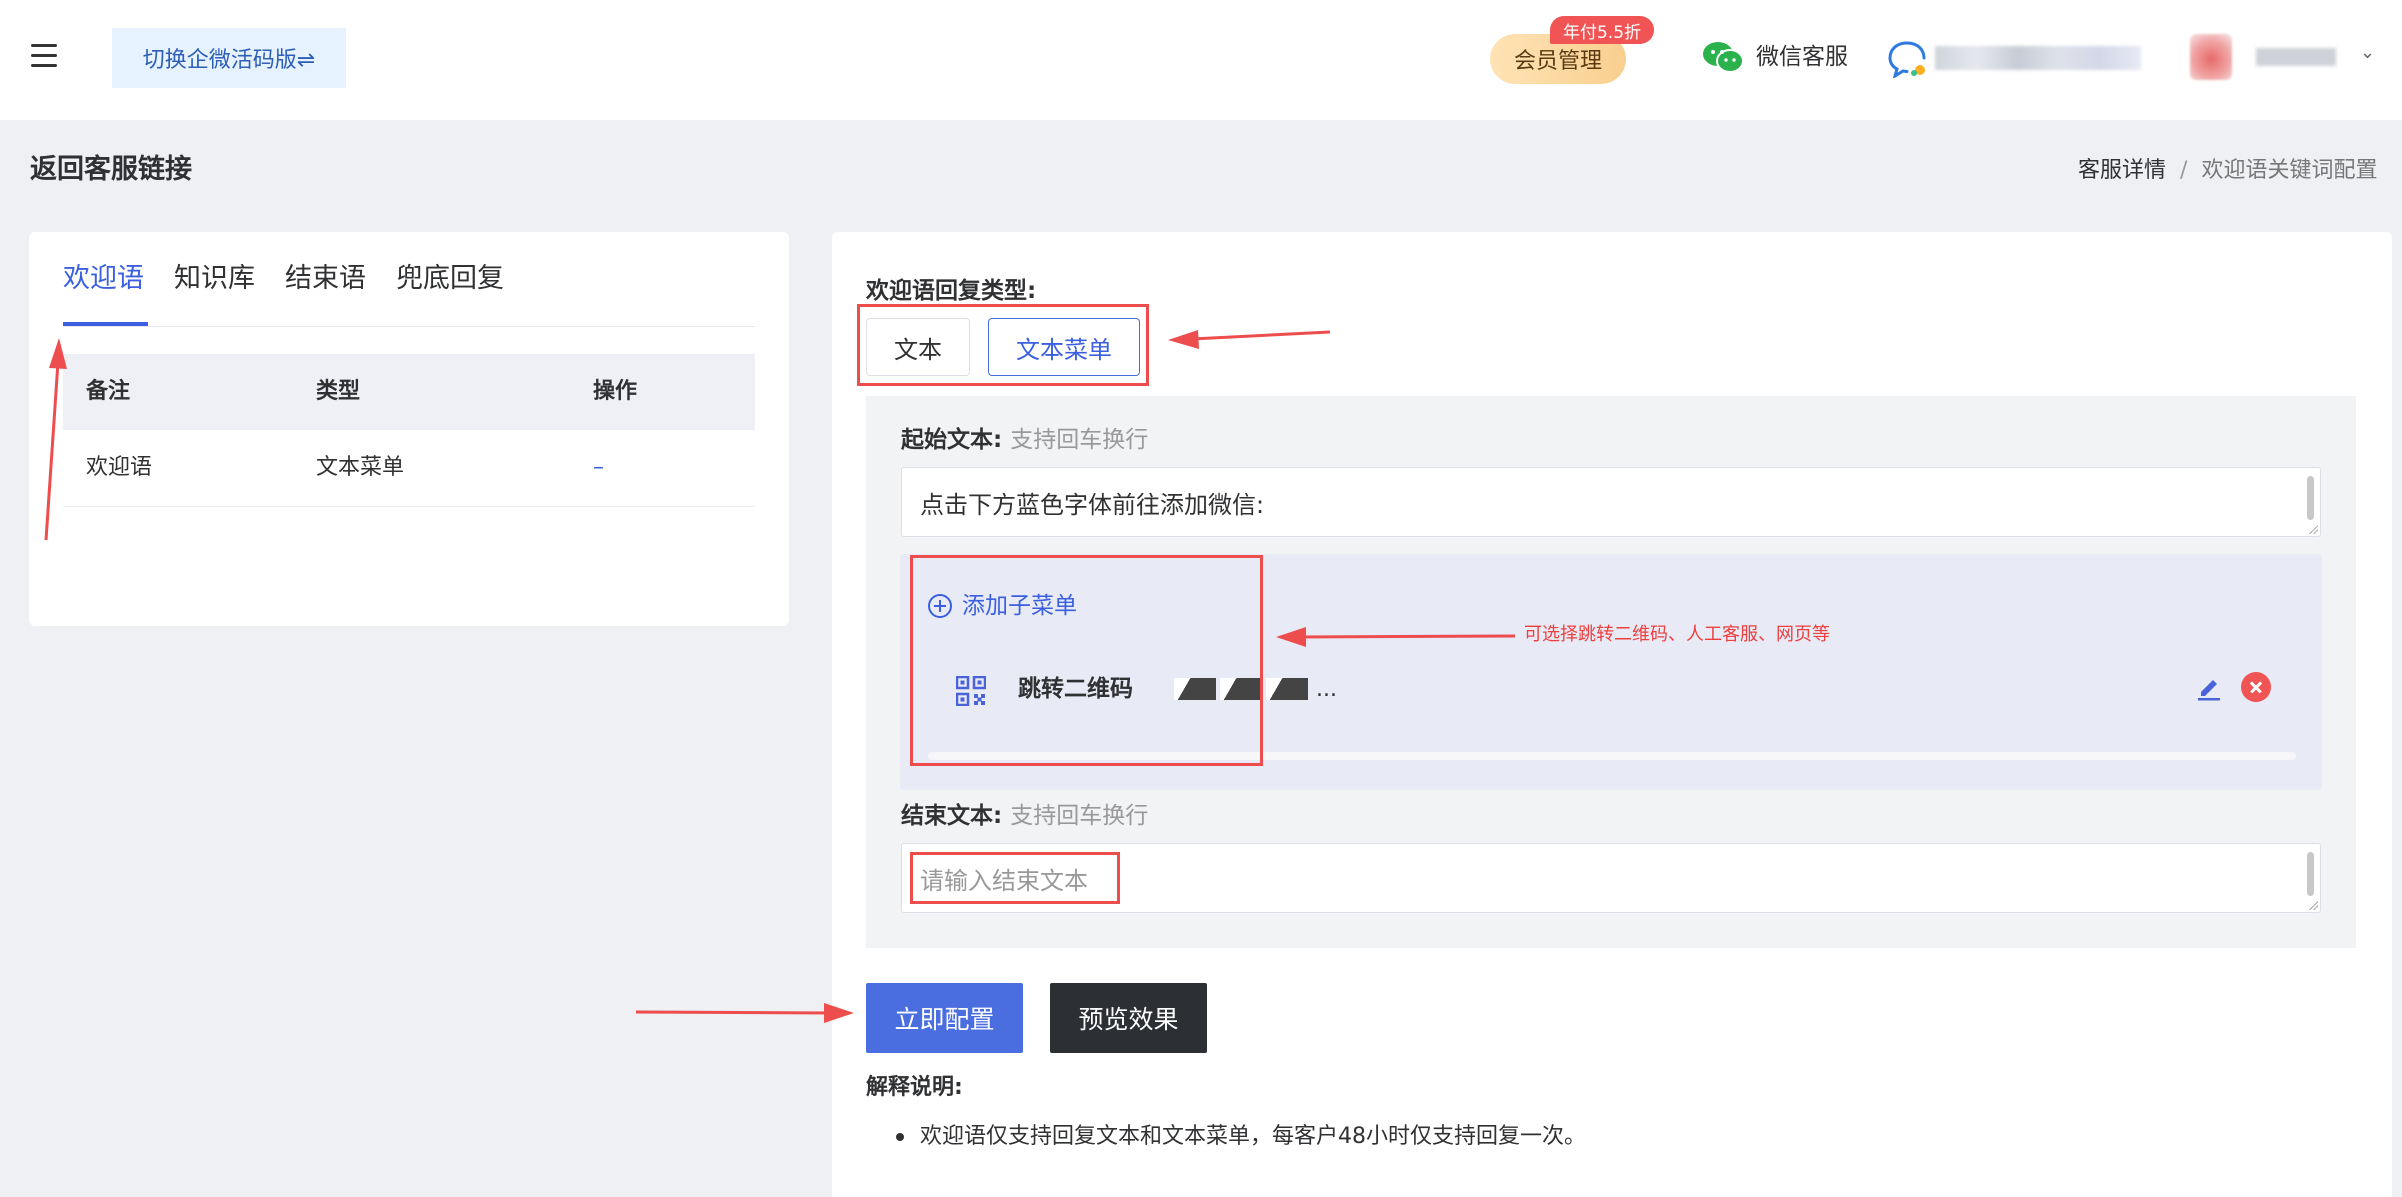  What do you see at coordinates (1723, 57) in the screenshot?
I see `wechat-icon` at bounding box center [1723, 57].